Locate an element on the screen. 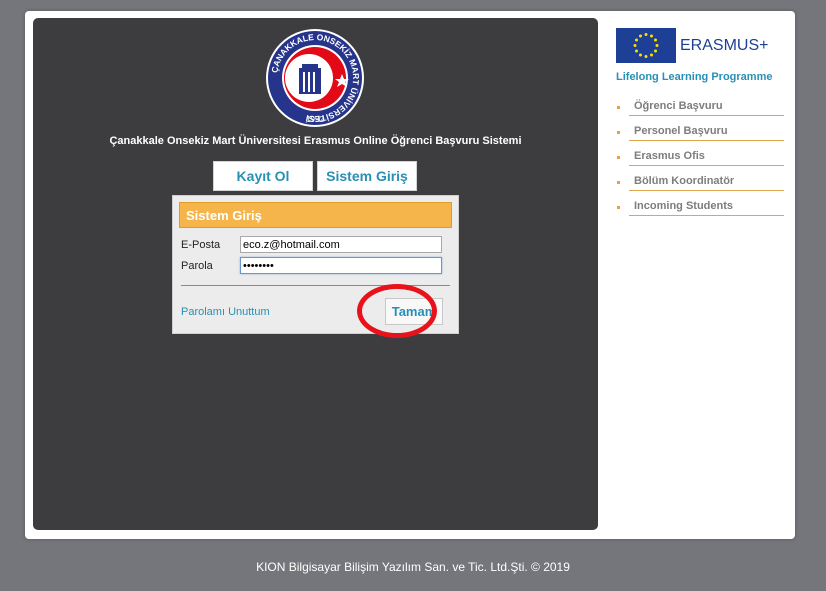 This screenshot has width=826, height=591. password-label: Parola is located at coordinates (197, 266).